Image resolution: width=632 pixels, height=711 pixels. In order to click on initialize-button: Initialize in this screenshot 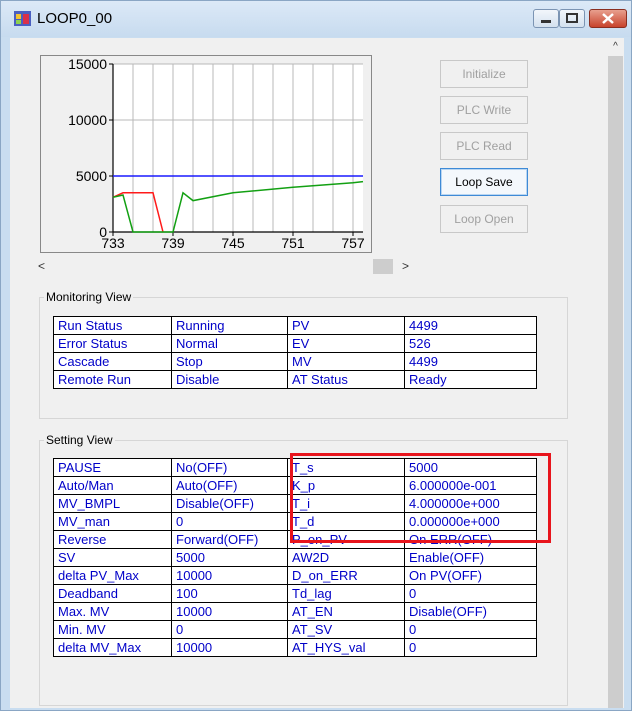, I will do `click(484, 74)`.